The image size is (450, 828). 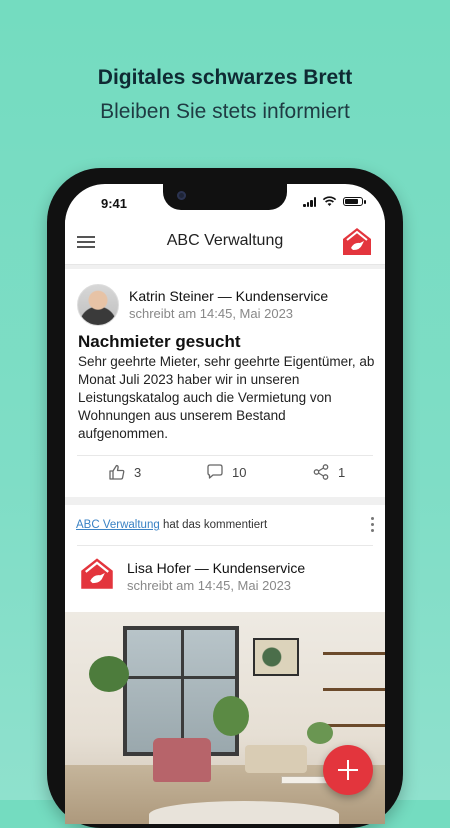 What do you see at coordinates (182, 760) in the screenshot?
I see `image-chair` at bounding box center [182, 760].